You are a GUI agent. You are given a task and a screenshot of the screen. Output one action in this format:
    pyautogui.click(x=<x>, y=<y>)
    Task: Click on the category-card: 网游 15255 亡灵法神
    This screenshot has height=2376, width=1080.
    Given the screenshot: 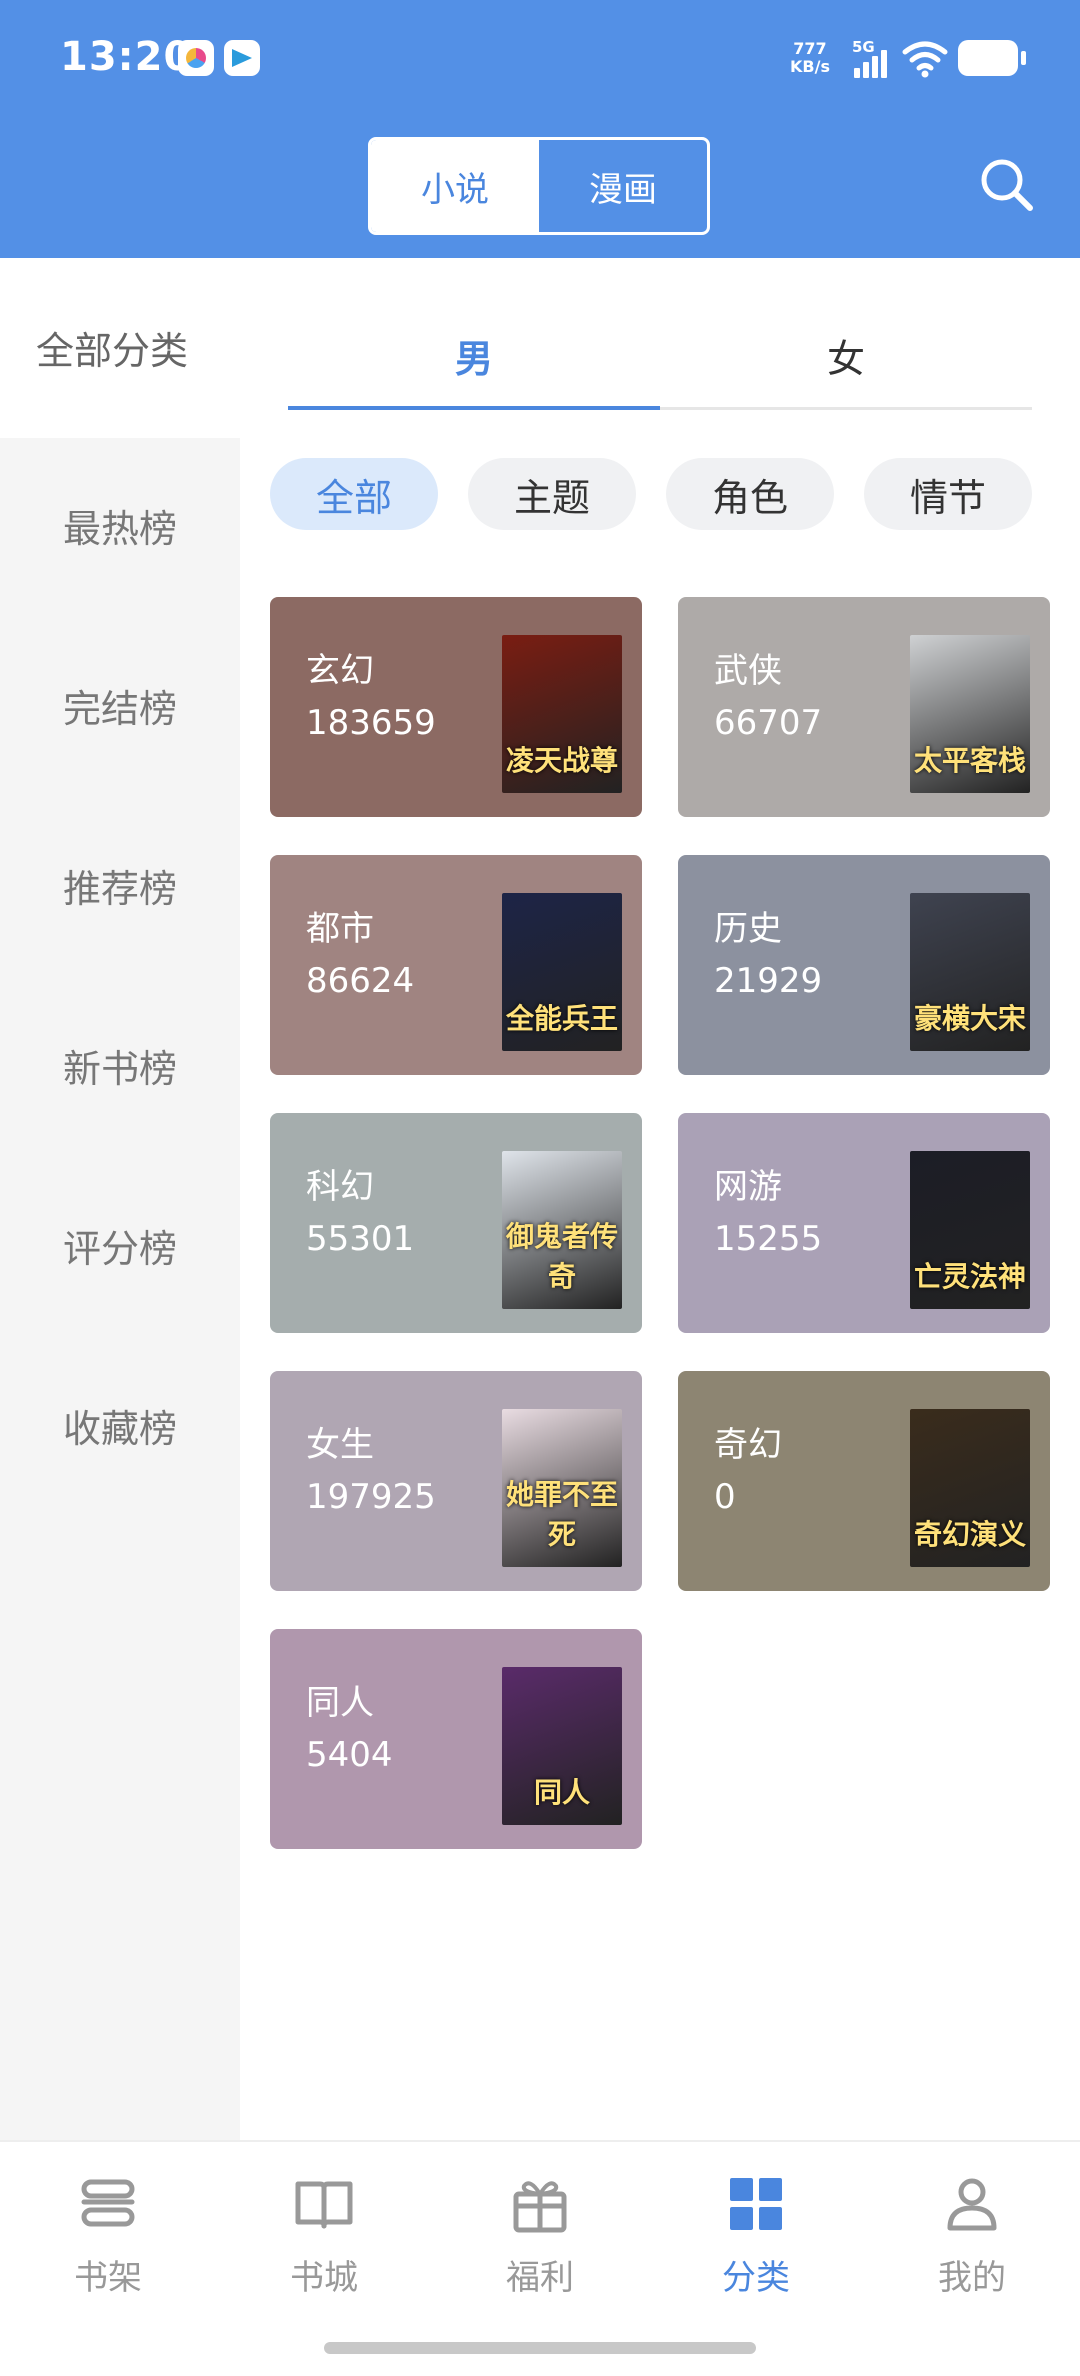 What is the action you would take?
    pyautogui.click(x=864, y=1223)
    